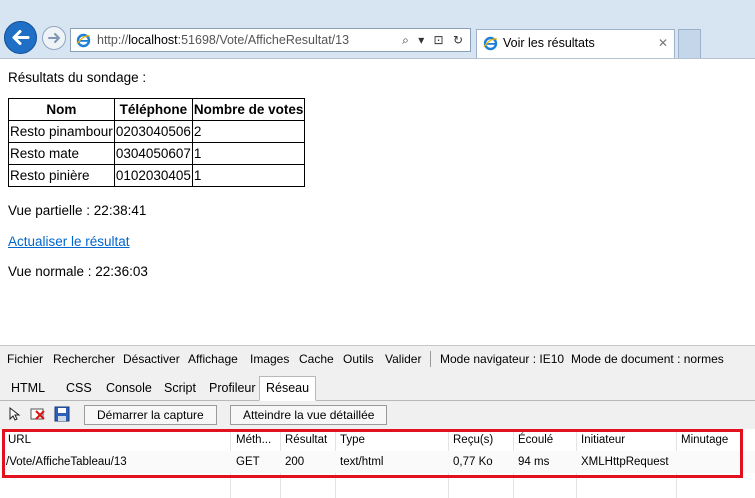 The image size is (755, 498). I want to click on request-type: text/html, so click(362, 462).